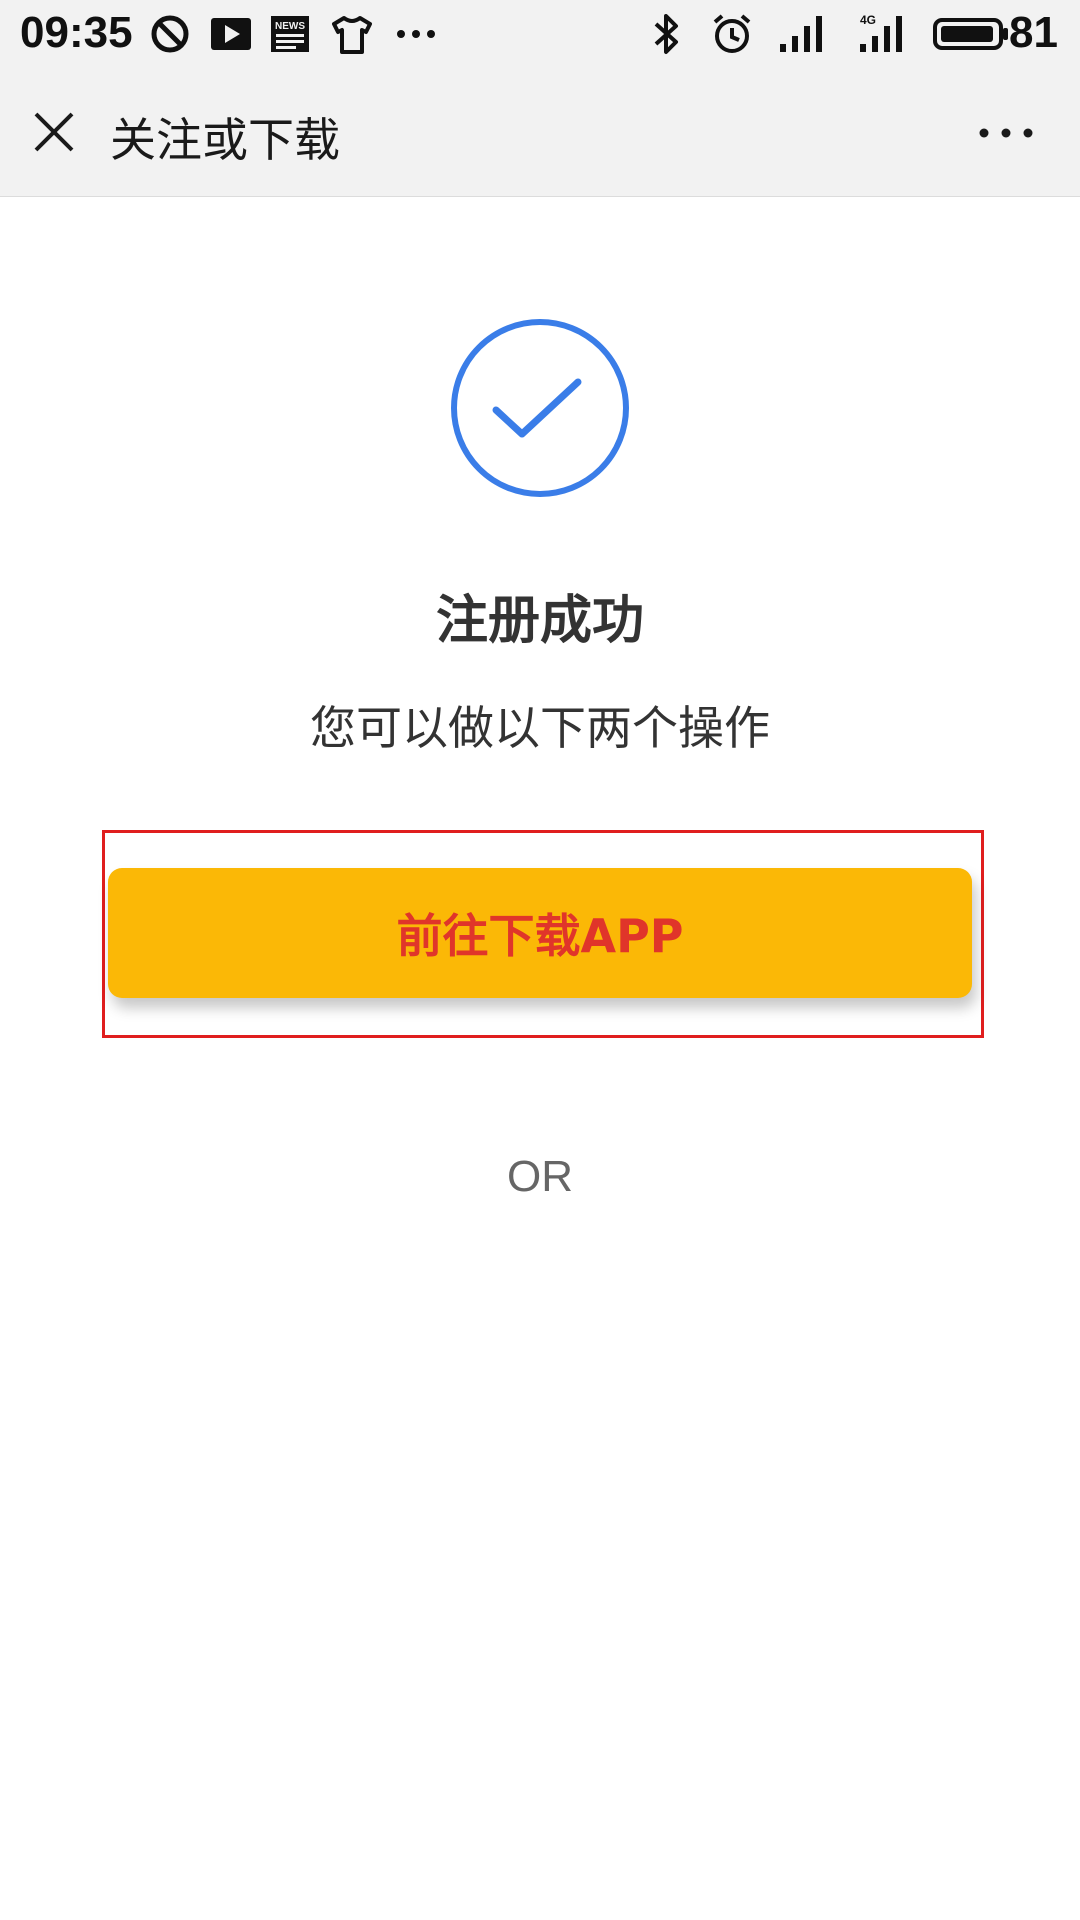  Describe the element at coordinates (290, 34) in the screenshot. I see `news-icon: NEWS` at that location.